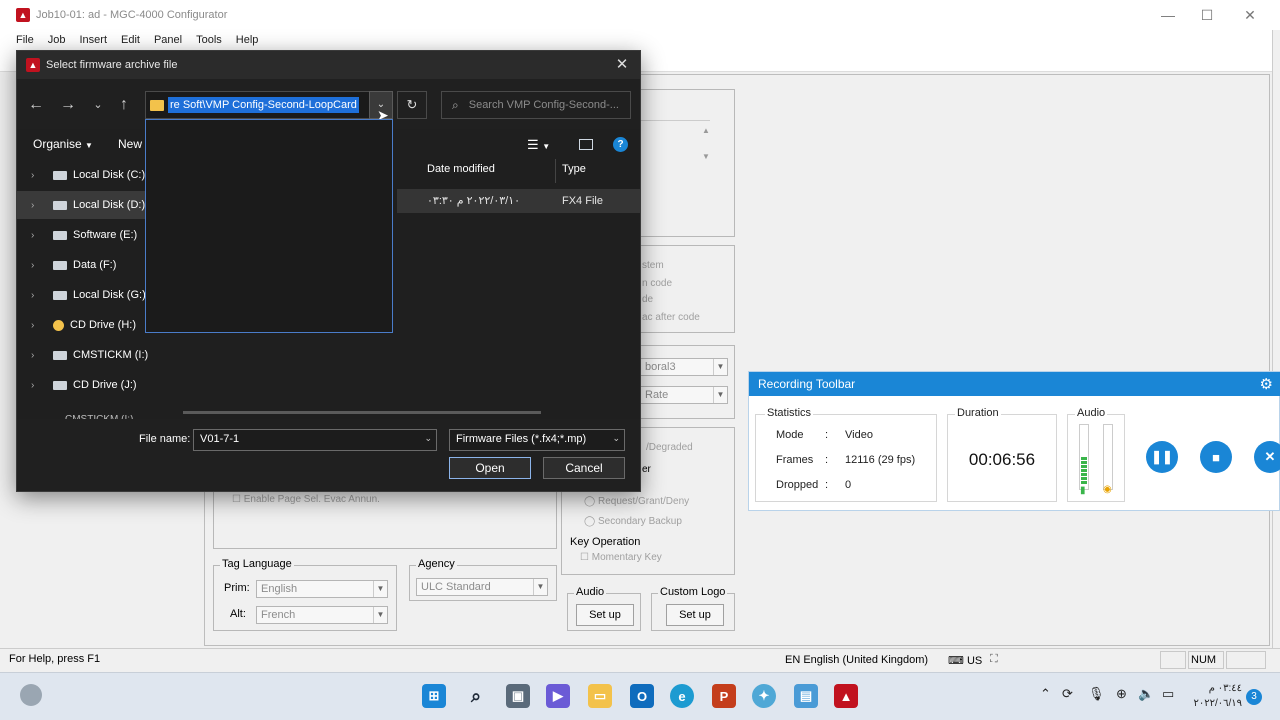 This screenshot has width=1280, height=720. I want to click on battery-icon: ▭, so click(1168, 694).